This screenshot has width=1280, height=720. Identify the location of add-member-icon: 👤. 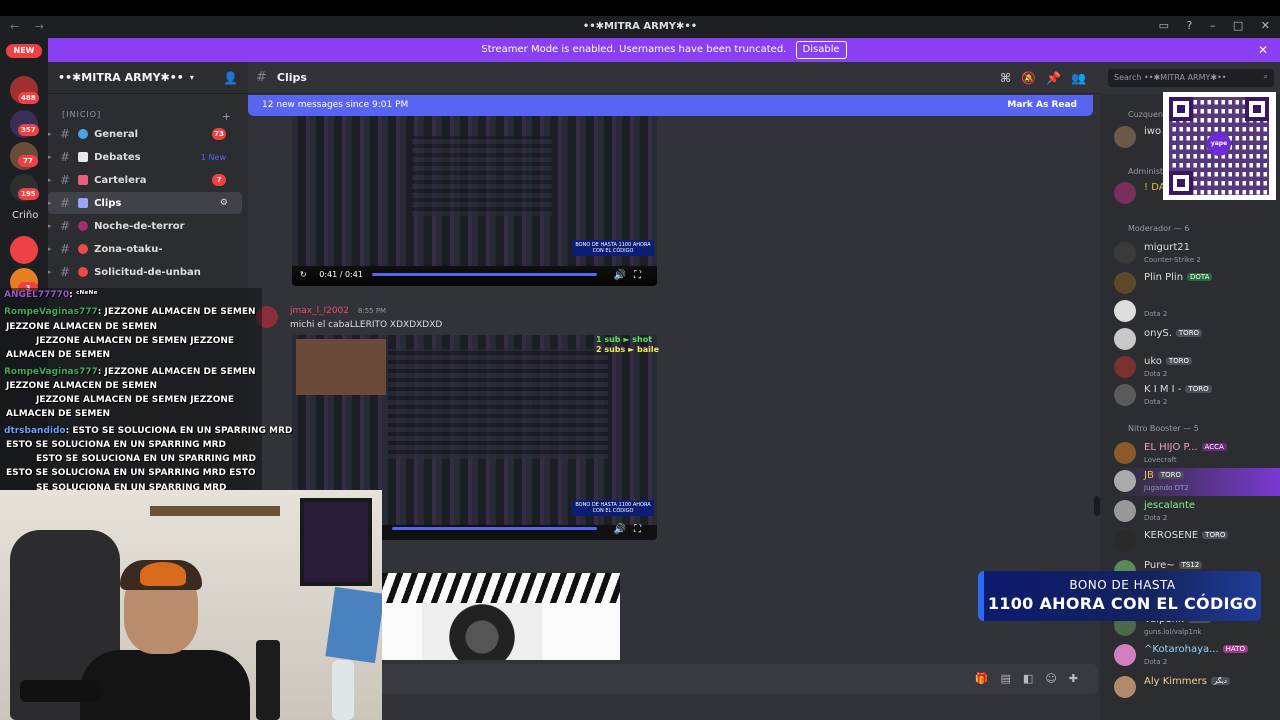
(230, 78).